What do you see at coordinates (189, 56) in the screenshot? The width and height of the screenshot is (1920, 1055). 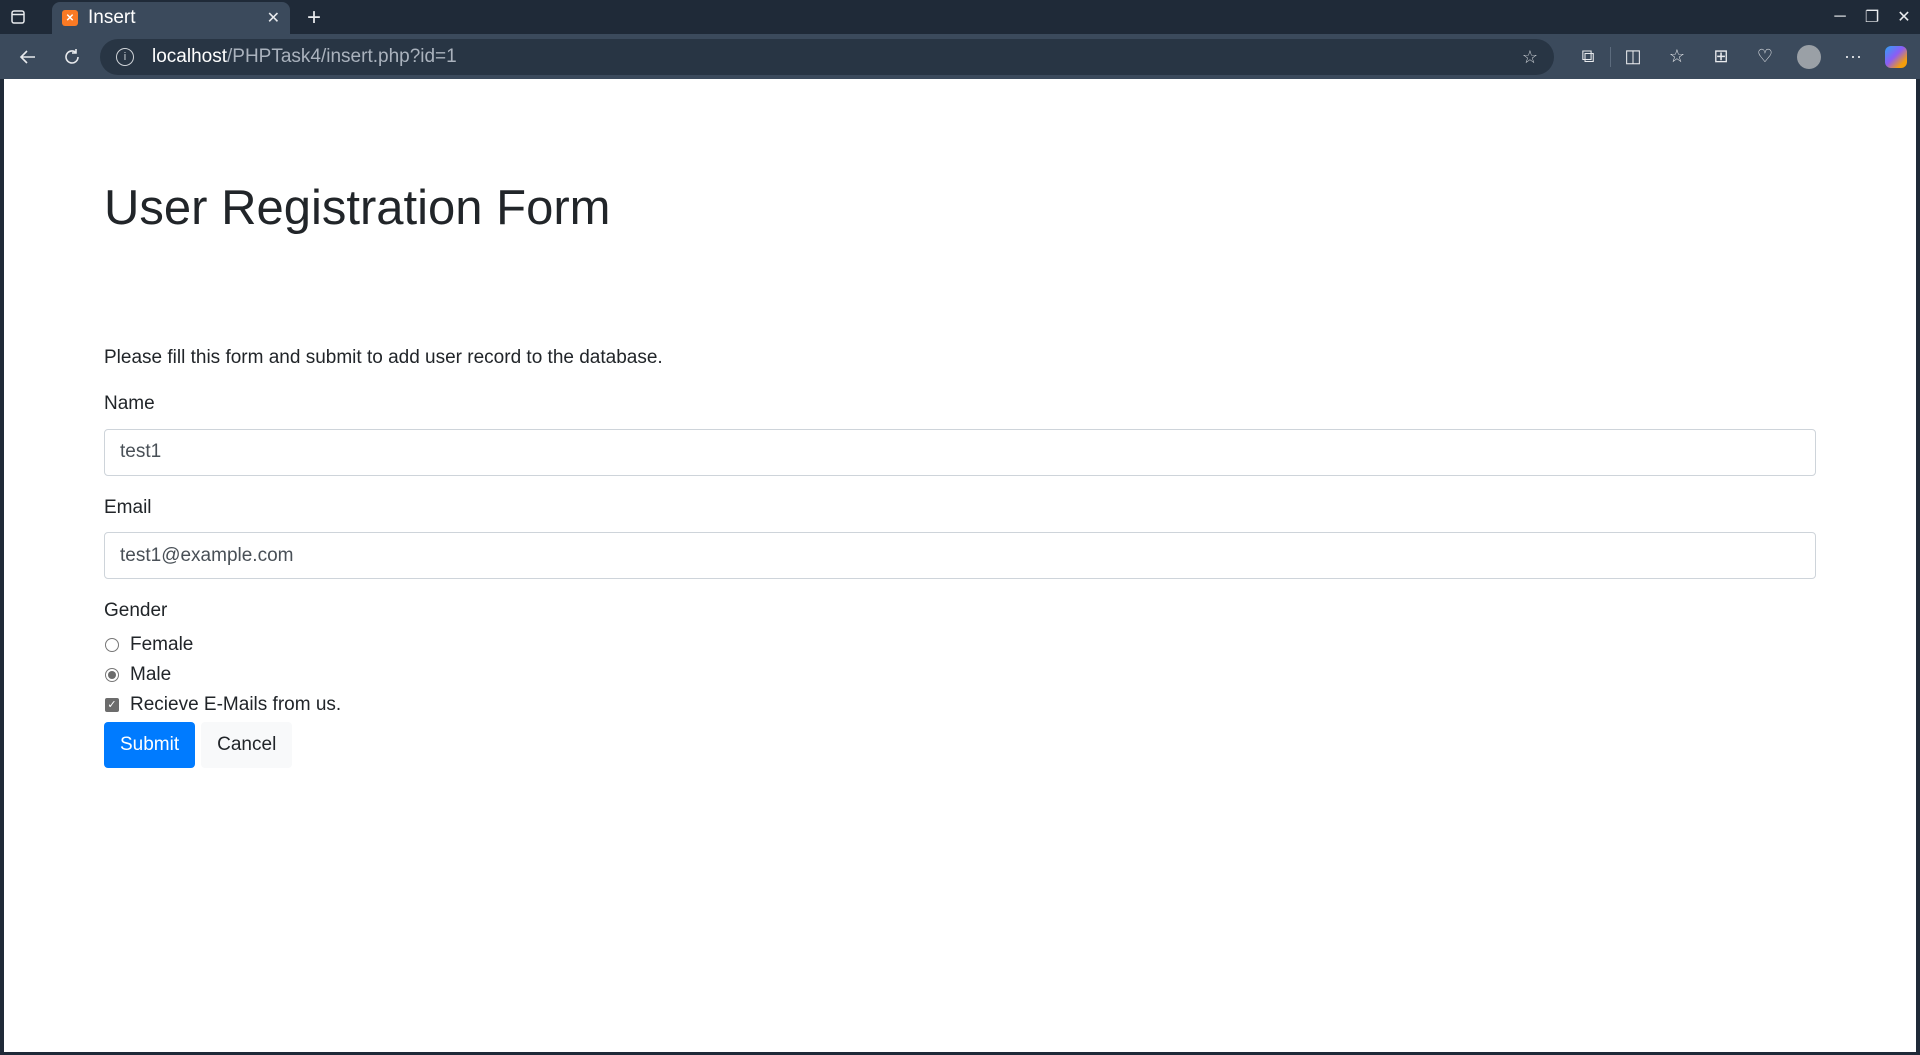 I see `url-host: localhost` at bounding box center [189, 56].